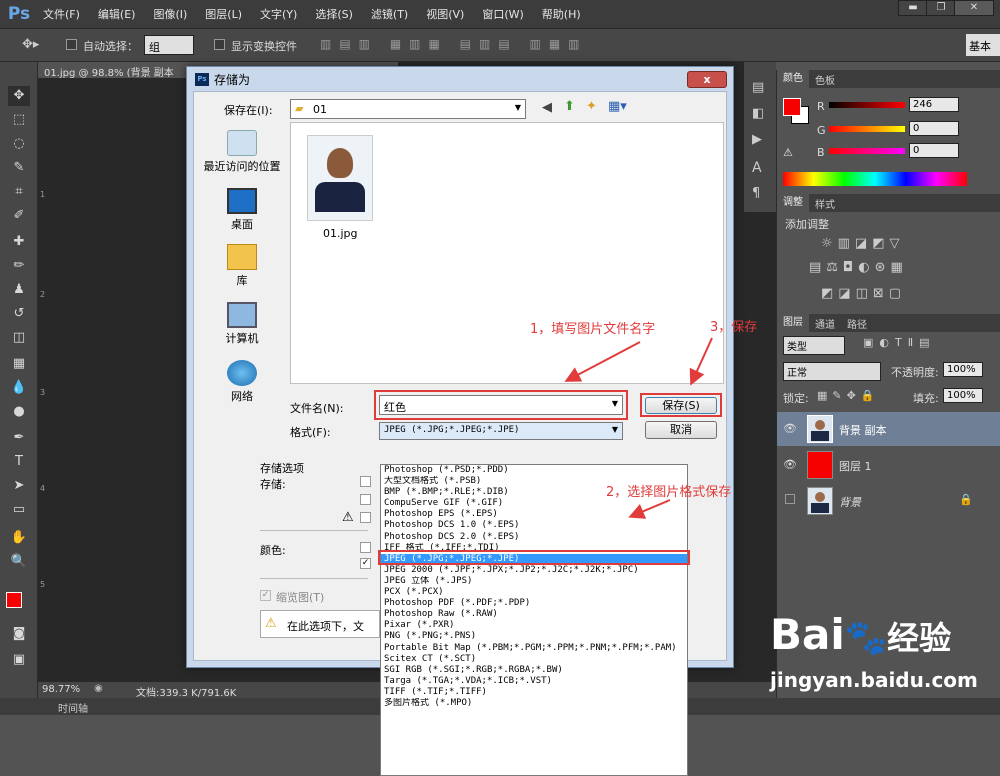 The width and height of the screenshot is (1000, 776). What do you see at coordinates (265, 595) in the screenshot?
I see `thumbnail-checkbox: ✓` at bounding box center [265, 595].